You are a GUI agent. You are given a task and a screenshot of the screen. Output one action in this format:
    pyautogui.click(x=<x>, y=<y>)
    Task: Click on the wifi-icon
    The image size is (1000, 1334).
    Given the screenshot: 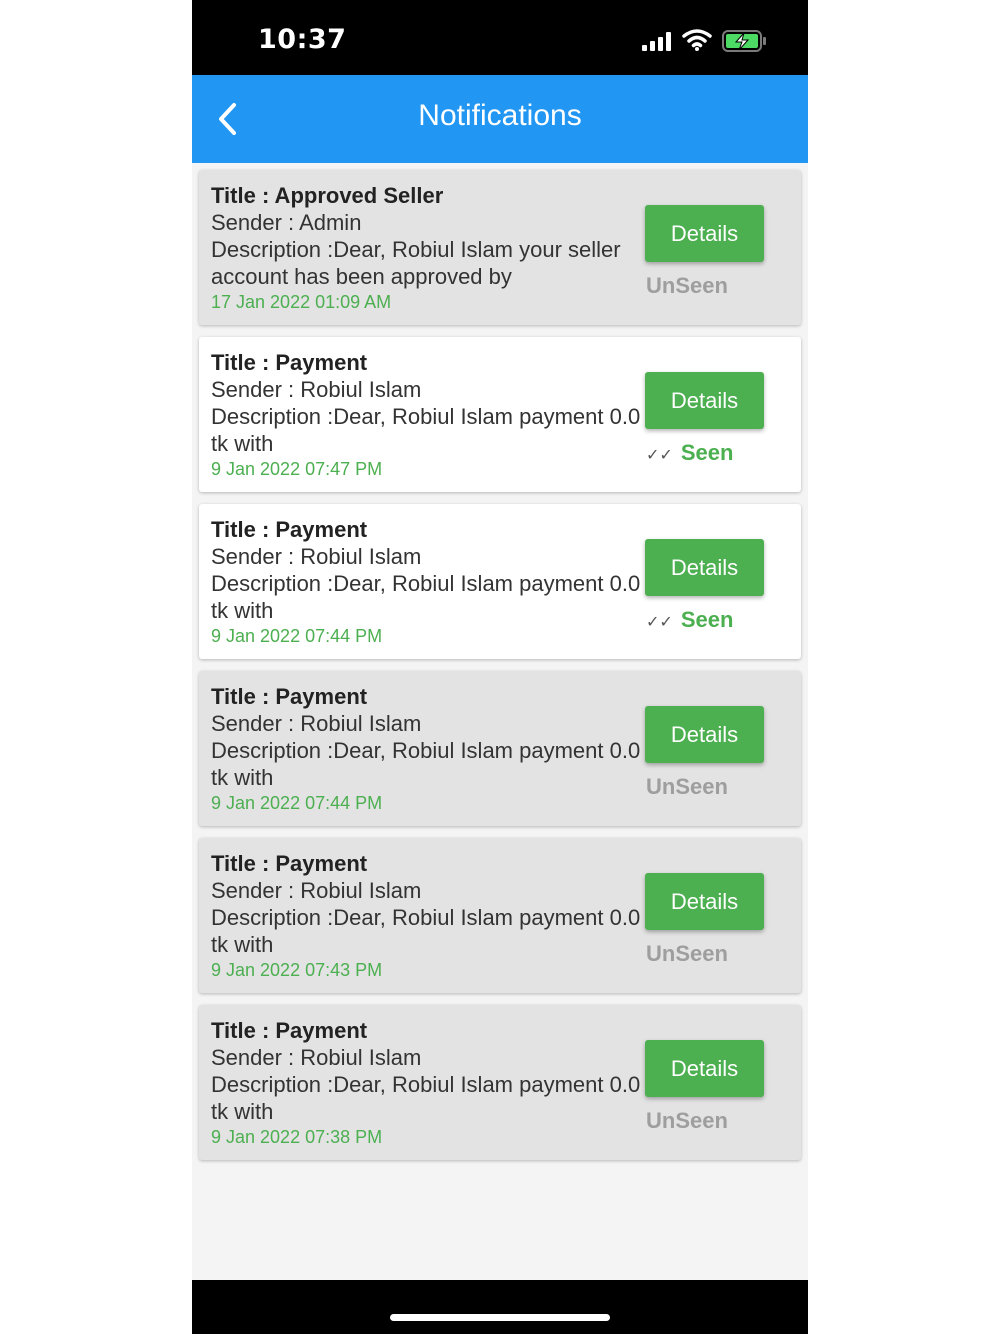 What is the action you would take?
    pyautogui.click(x=697, y=40)
    